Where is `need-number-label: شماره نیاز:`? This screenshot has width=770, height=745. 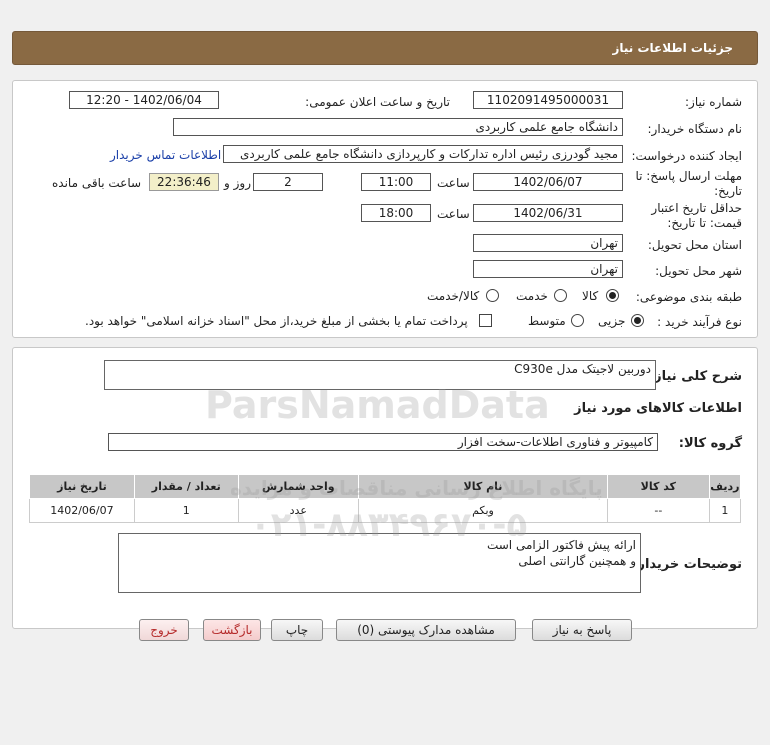
need-number-label: شماره نیاز: is located at coordinates (713, 102).